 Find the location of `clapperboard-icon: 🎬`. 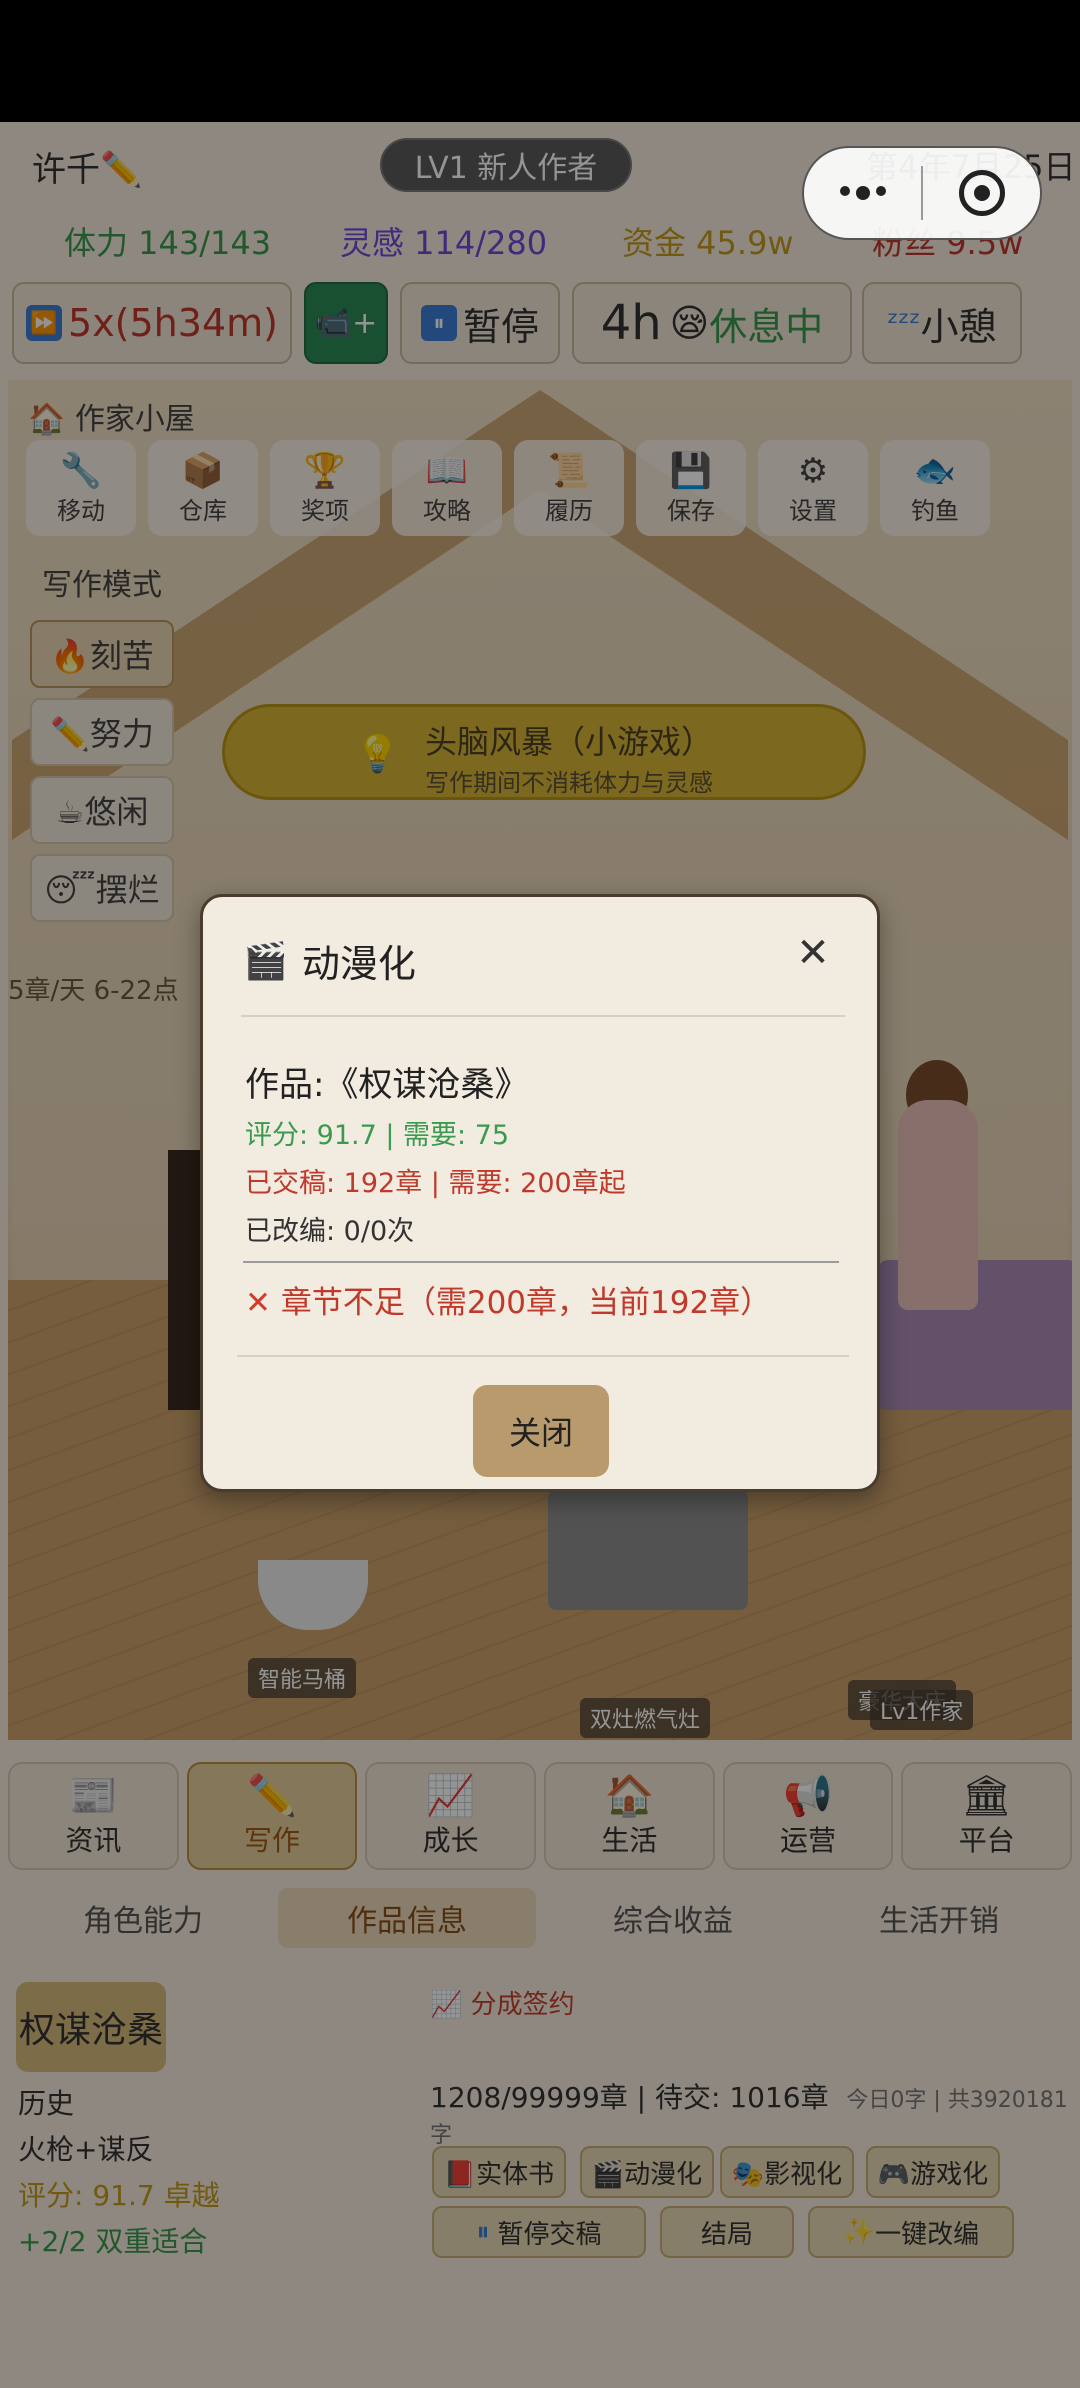

clapperboard-icon: 🎬 is located at coordinates (265, 961).